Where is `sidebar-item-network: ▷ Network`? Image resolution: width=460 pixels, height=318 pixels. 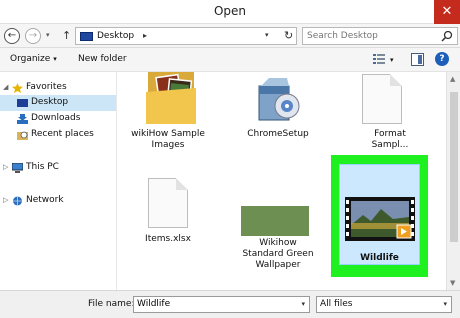
sidebar-item-network: ▷ Network is located at coordinates (58, 201).